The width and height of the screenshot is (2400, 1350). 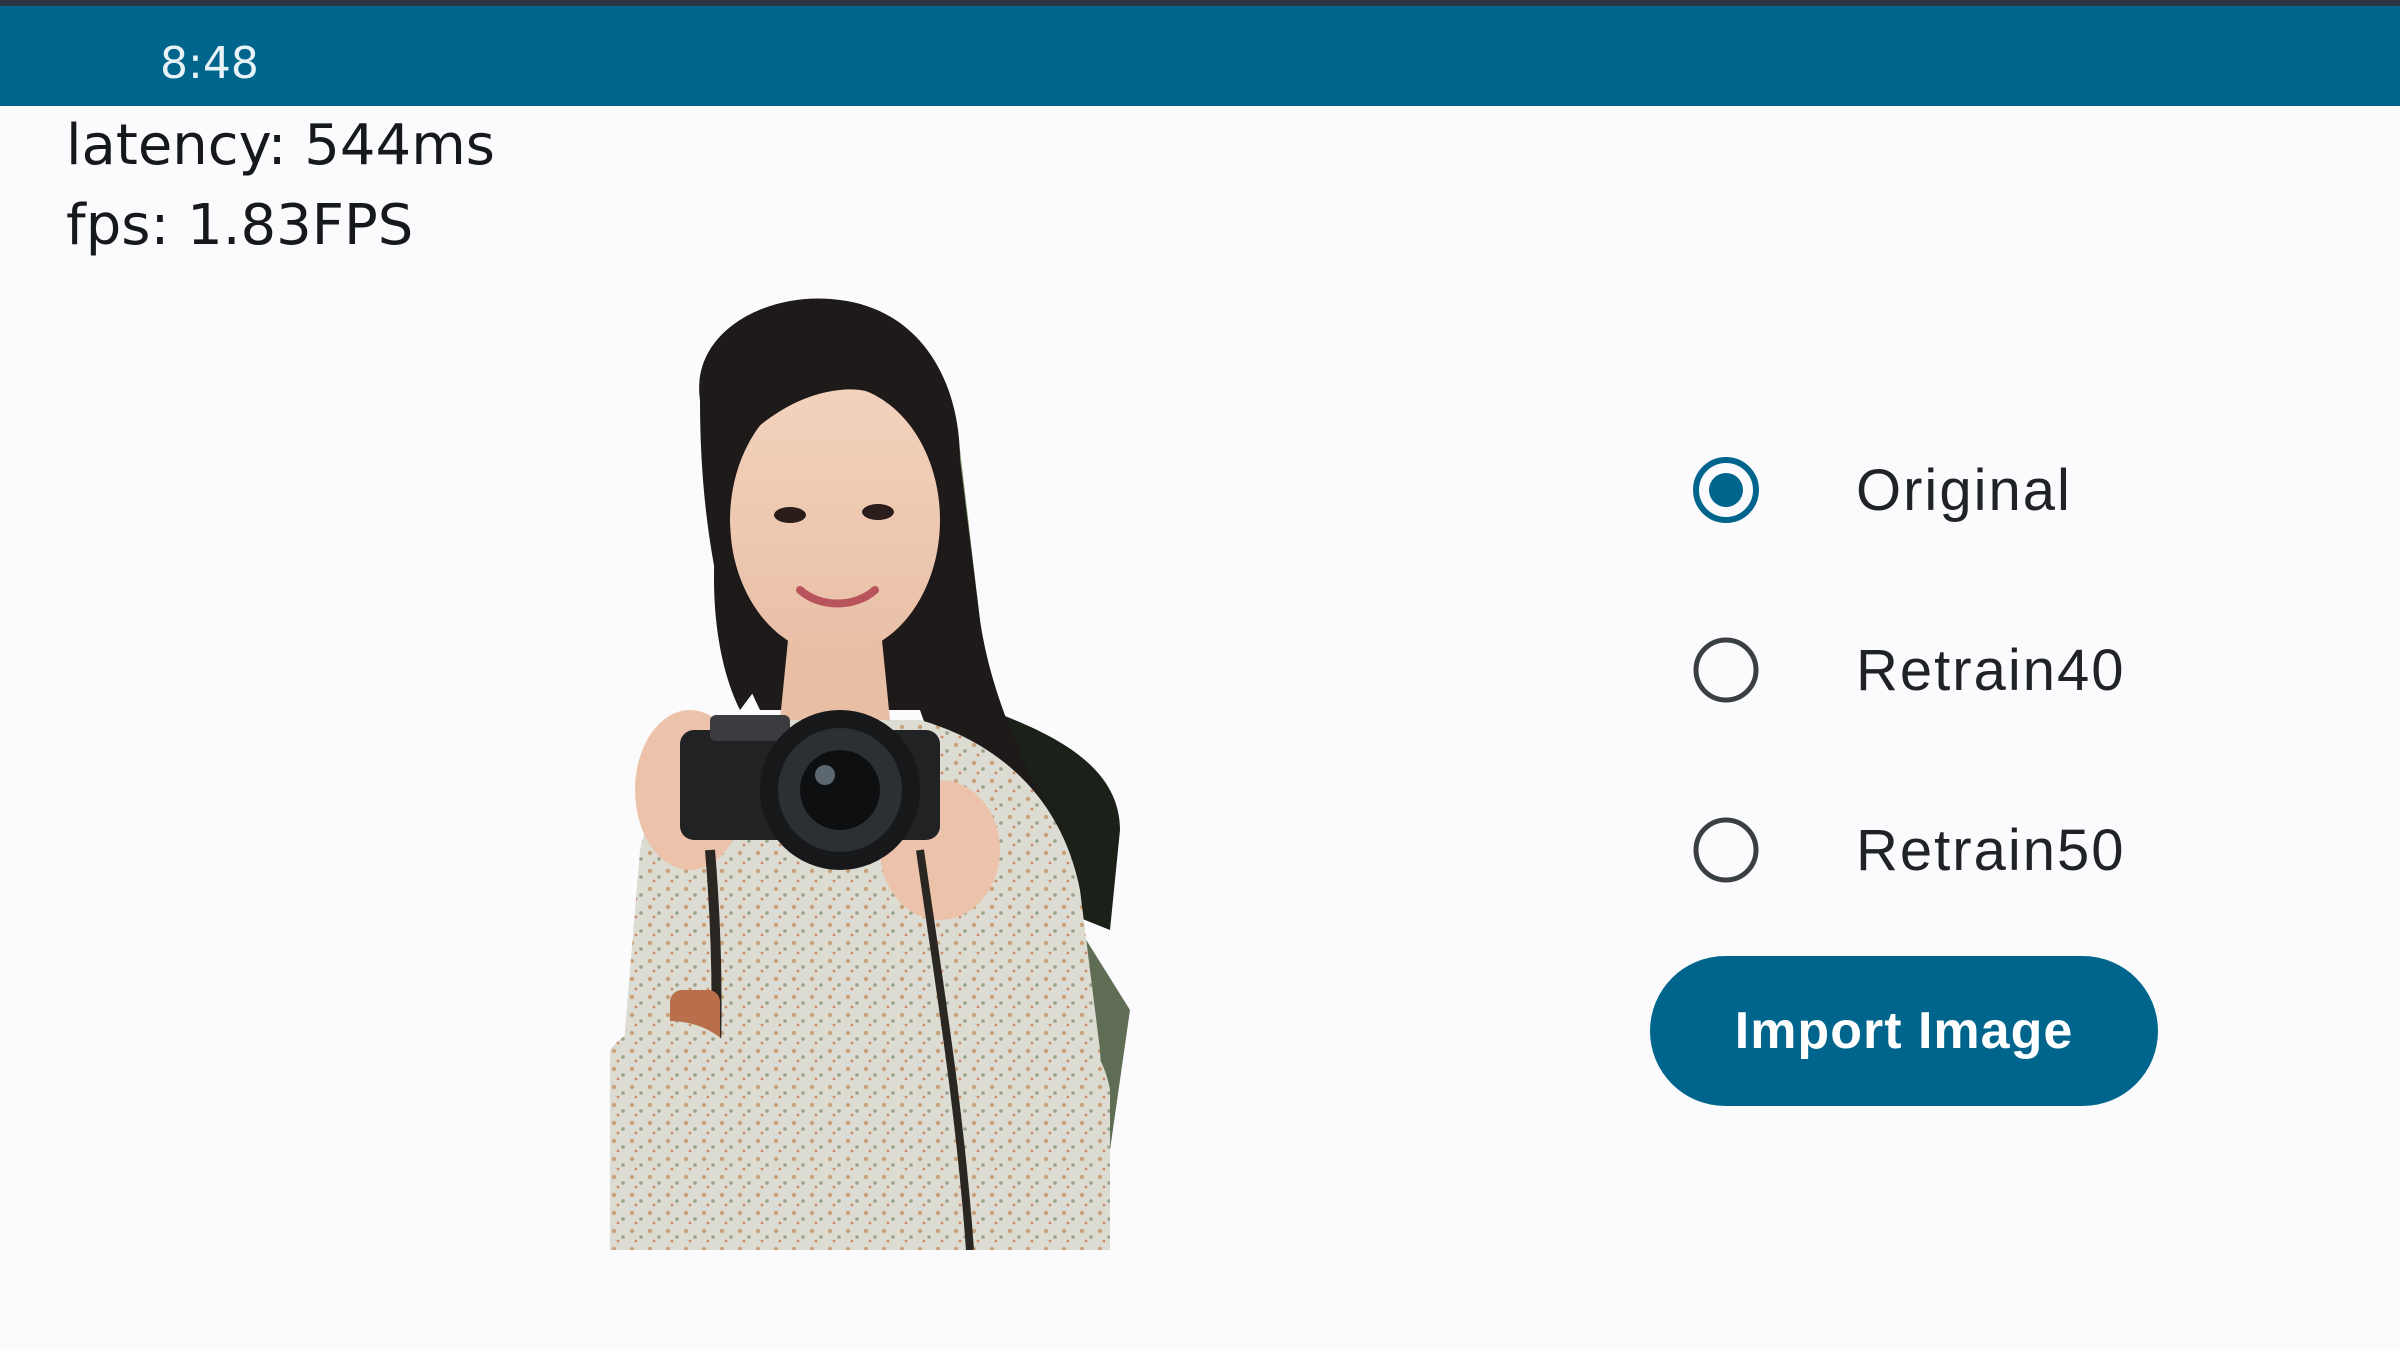 I want to click on status-time: 8:48, so click(x=209, y=63).